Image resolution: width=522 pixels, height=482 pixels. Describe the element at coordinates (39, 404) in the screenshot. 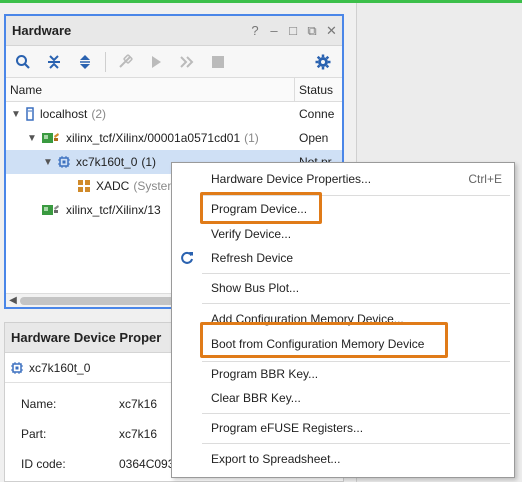

I see `property-key: Name:` at that location.